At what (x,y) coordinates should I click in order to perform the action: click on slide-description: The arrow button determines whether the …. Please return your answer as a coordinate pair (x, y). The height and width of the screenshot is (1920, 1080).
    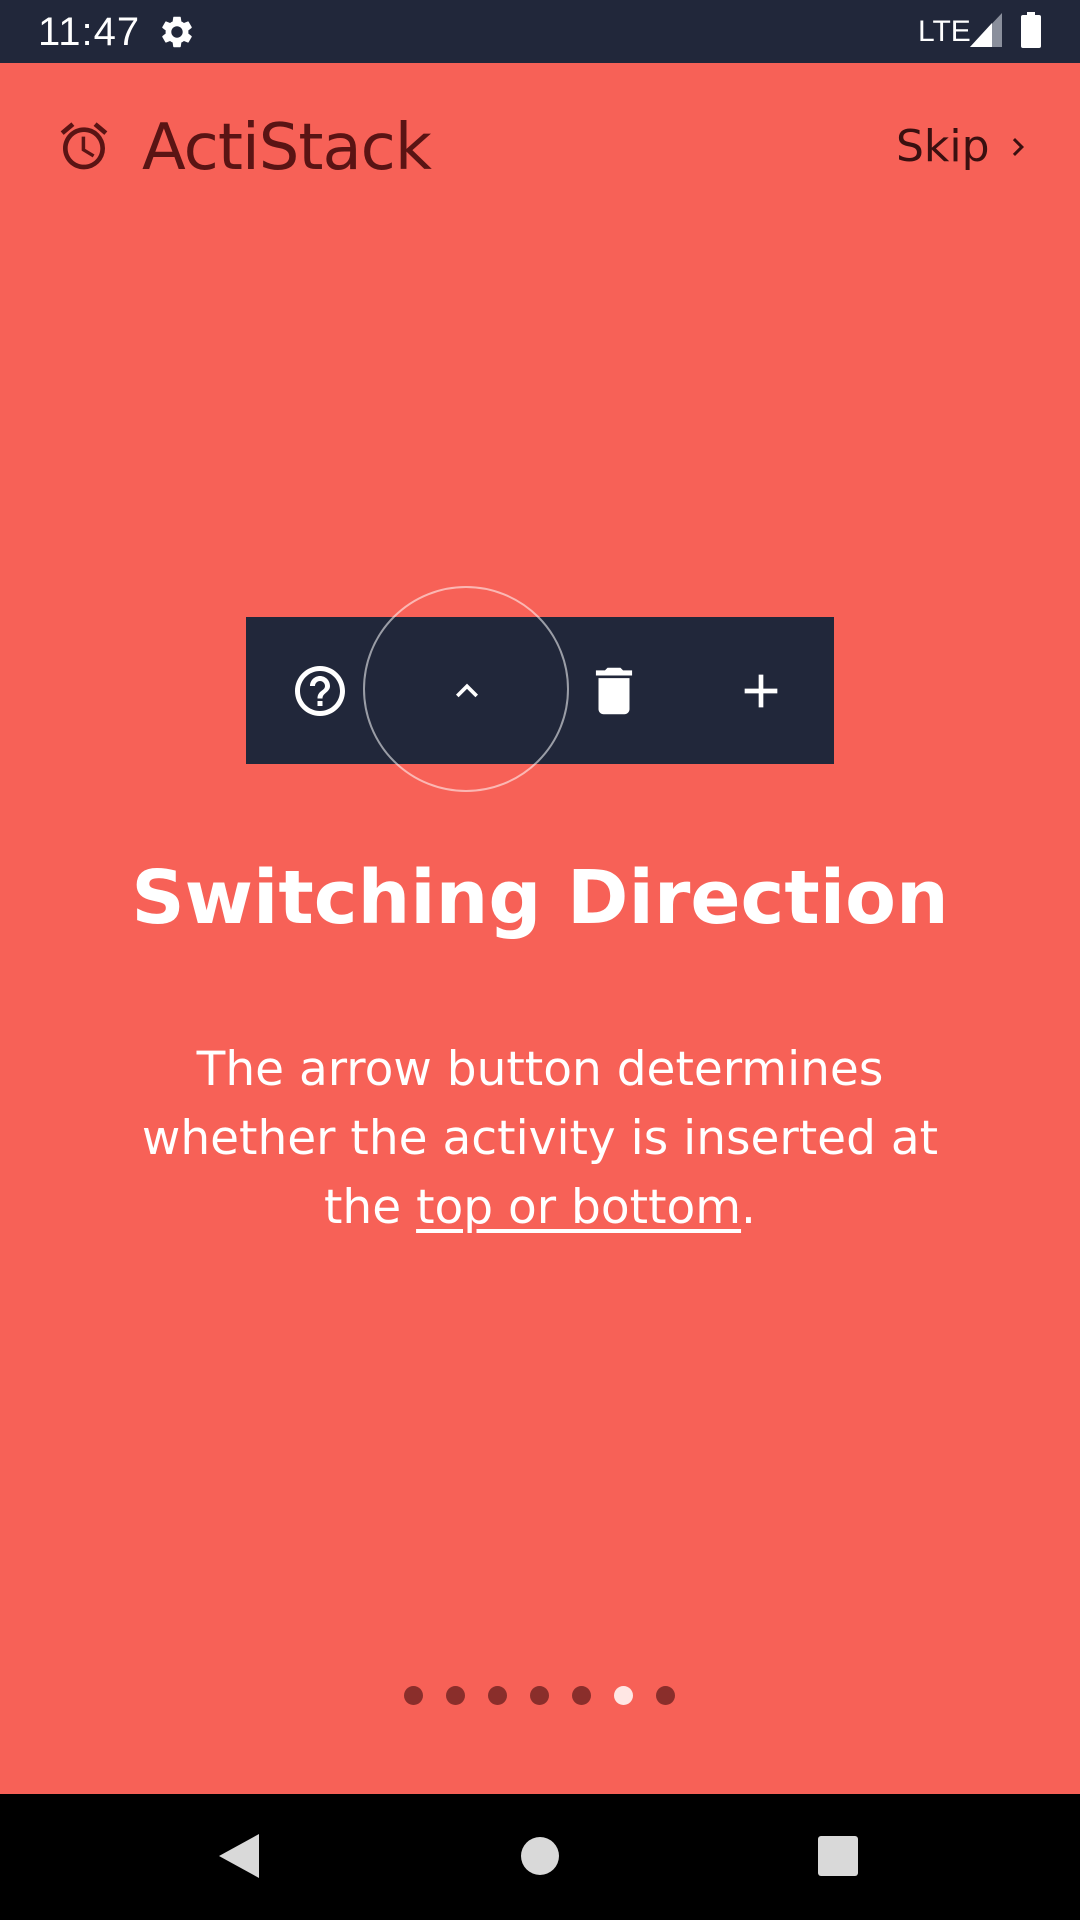
    Looking at the image, I should click on (540, 1138).